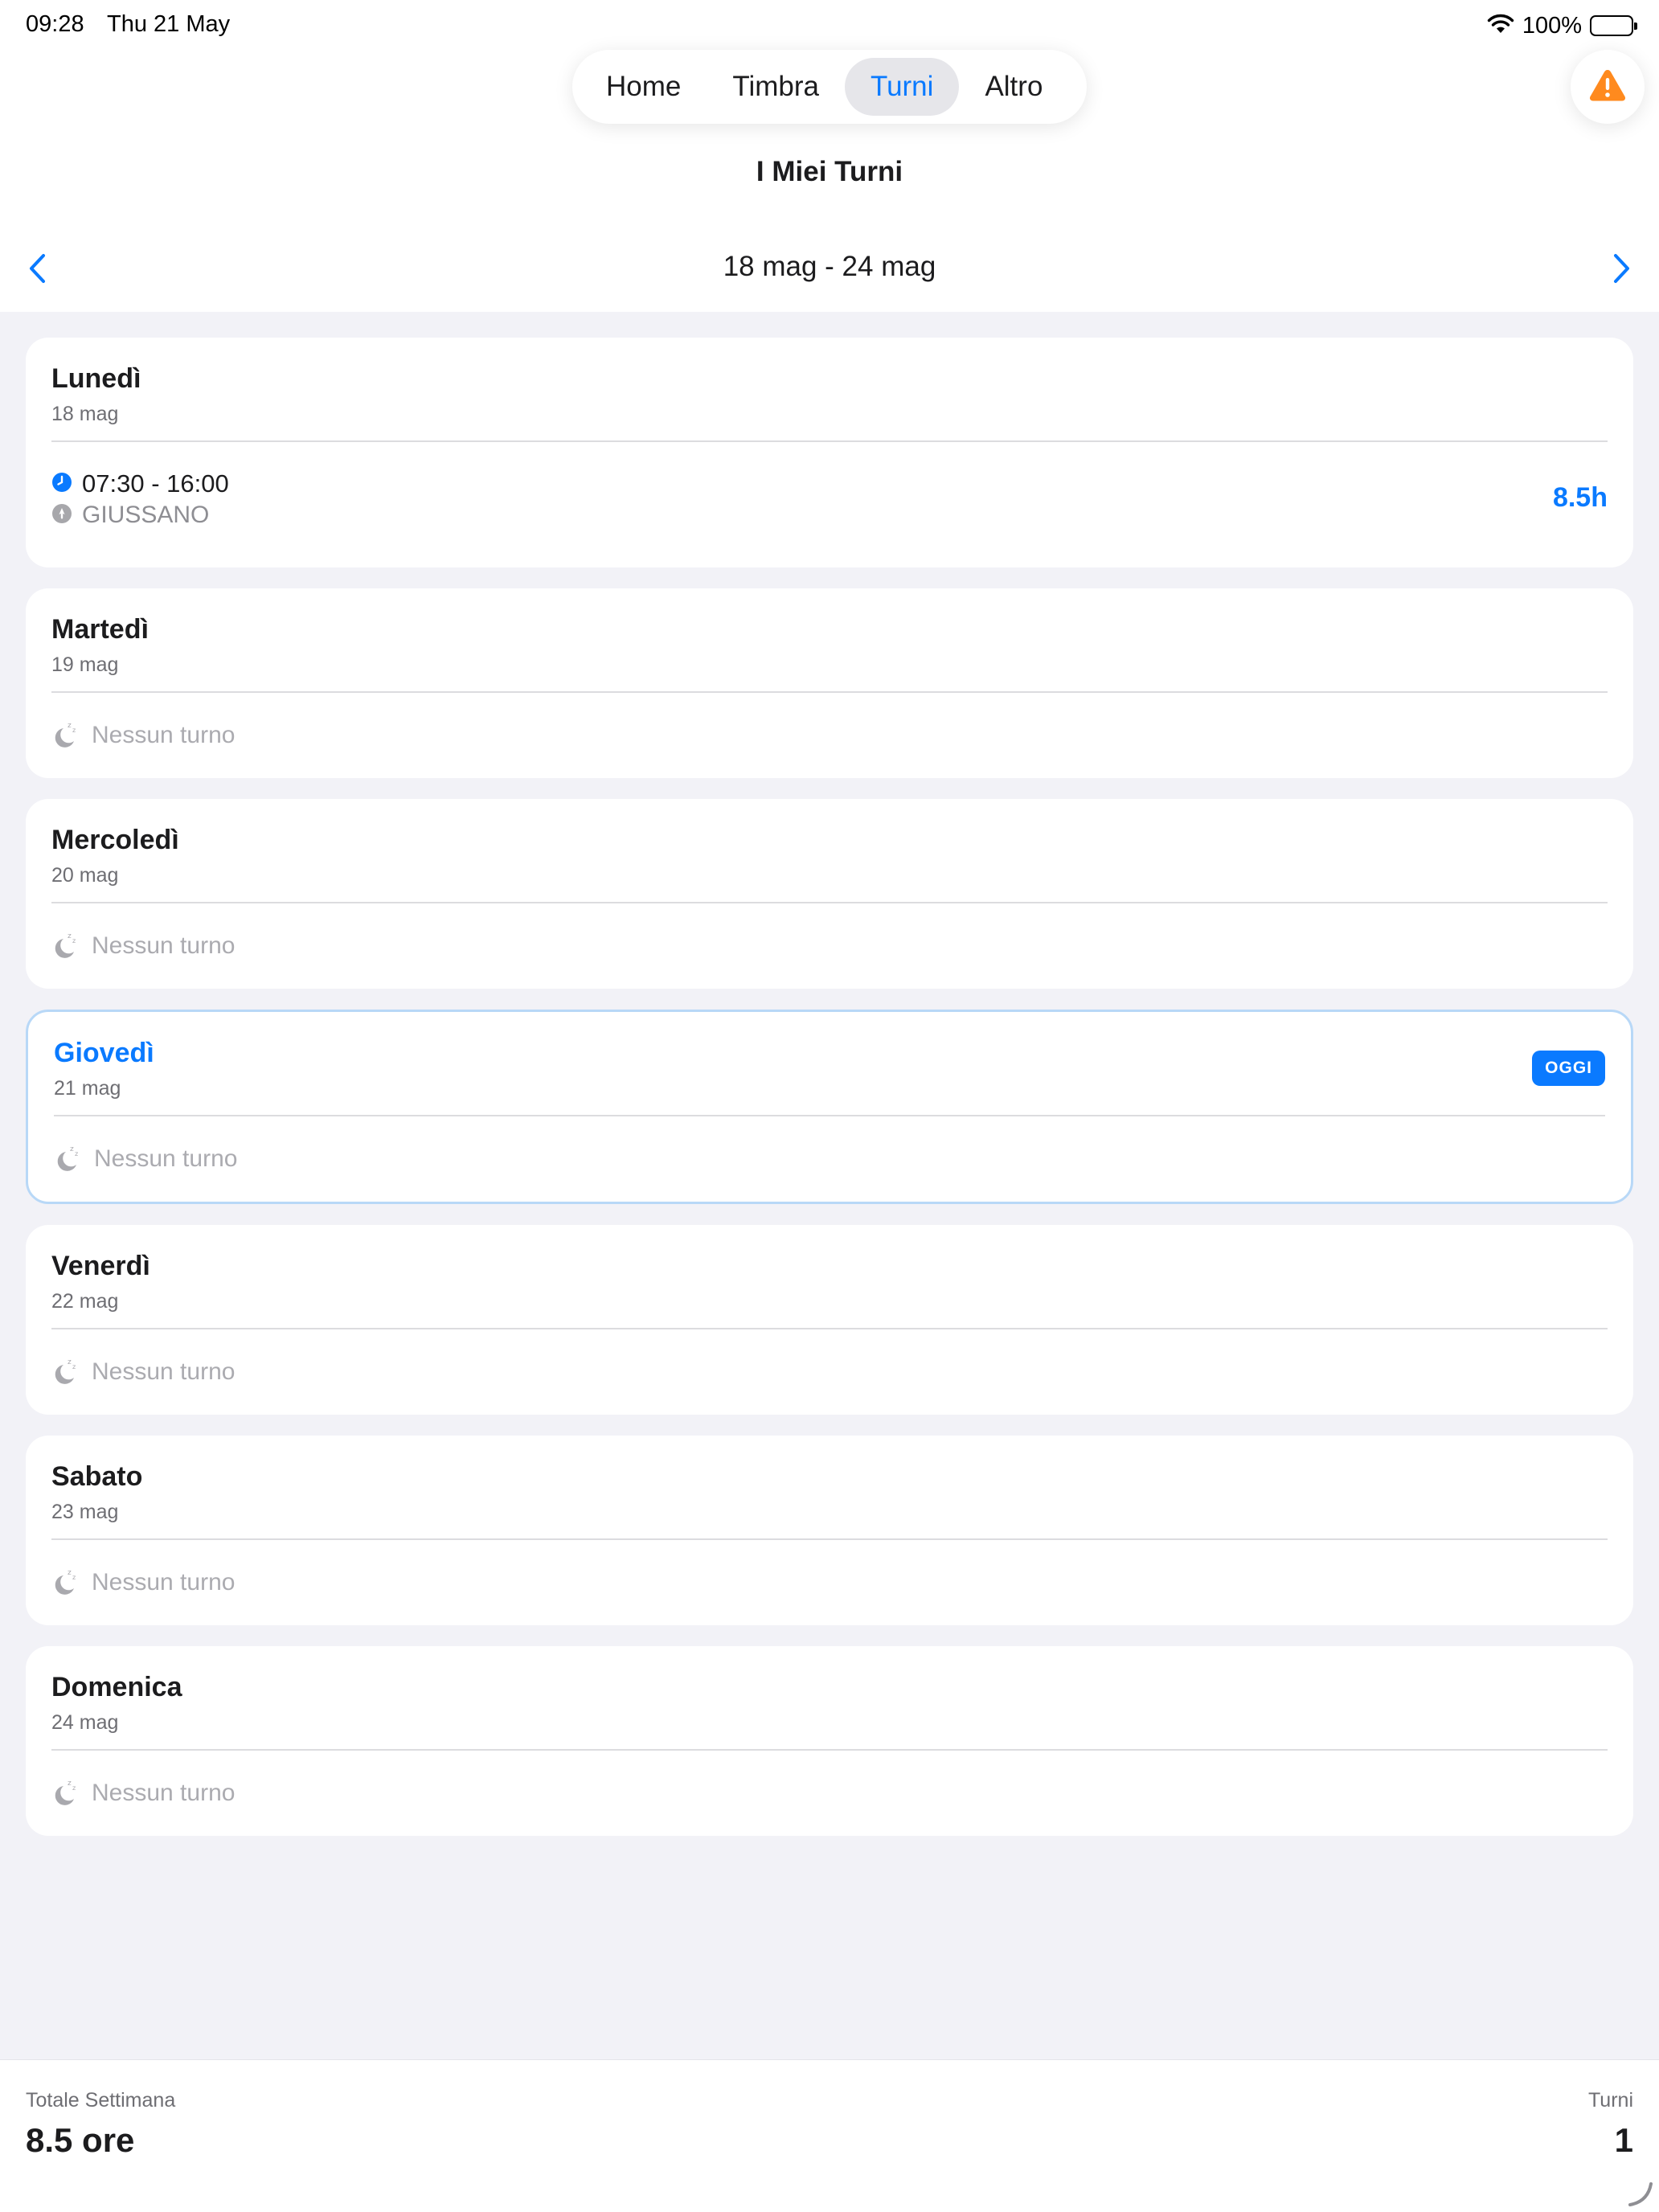  Describe the element at coordinates (1640, 2194) in the screenshot. I see `resize-handle-icon` at that location.